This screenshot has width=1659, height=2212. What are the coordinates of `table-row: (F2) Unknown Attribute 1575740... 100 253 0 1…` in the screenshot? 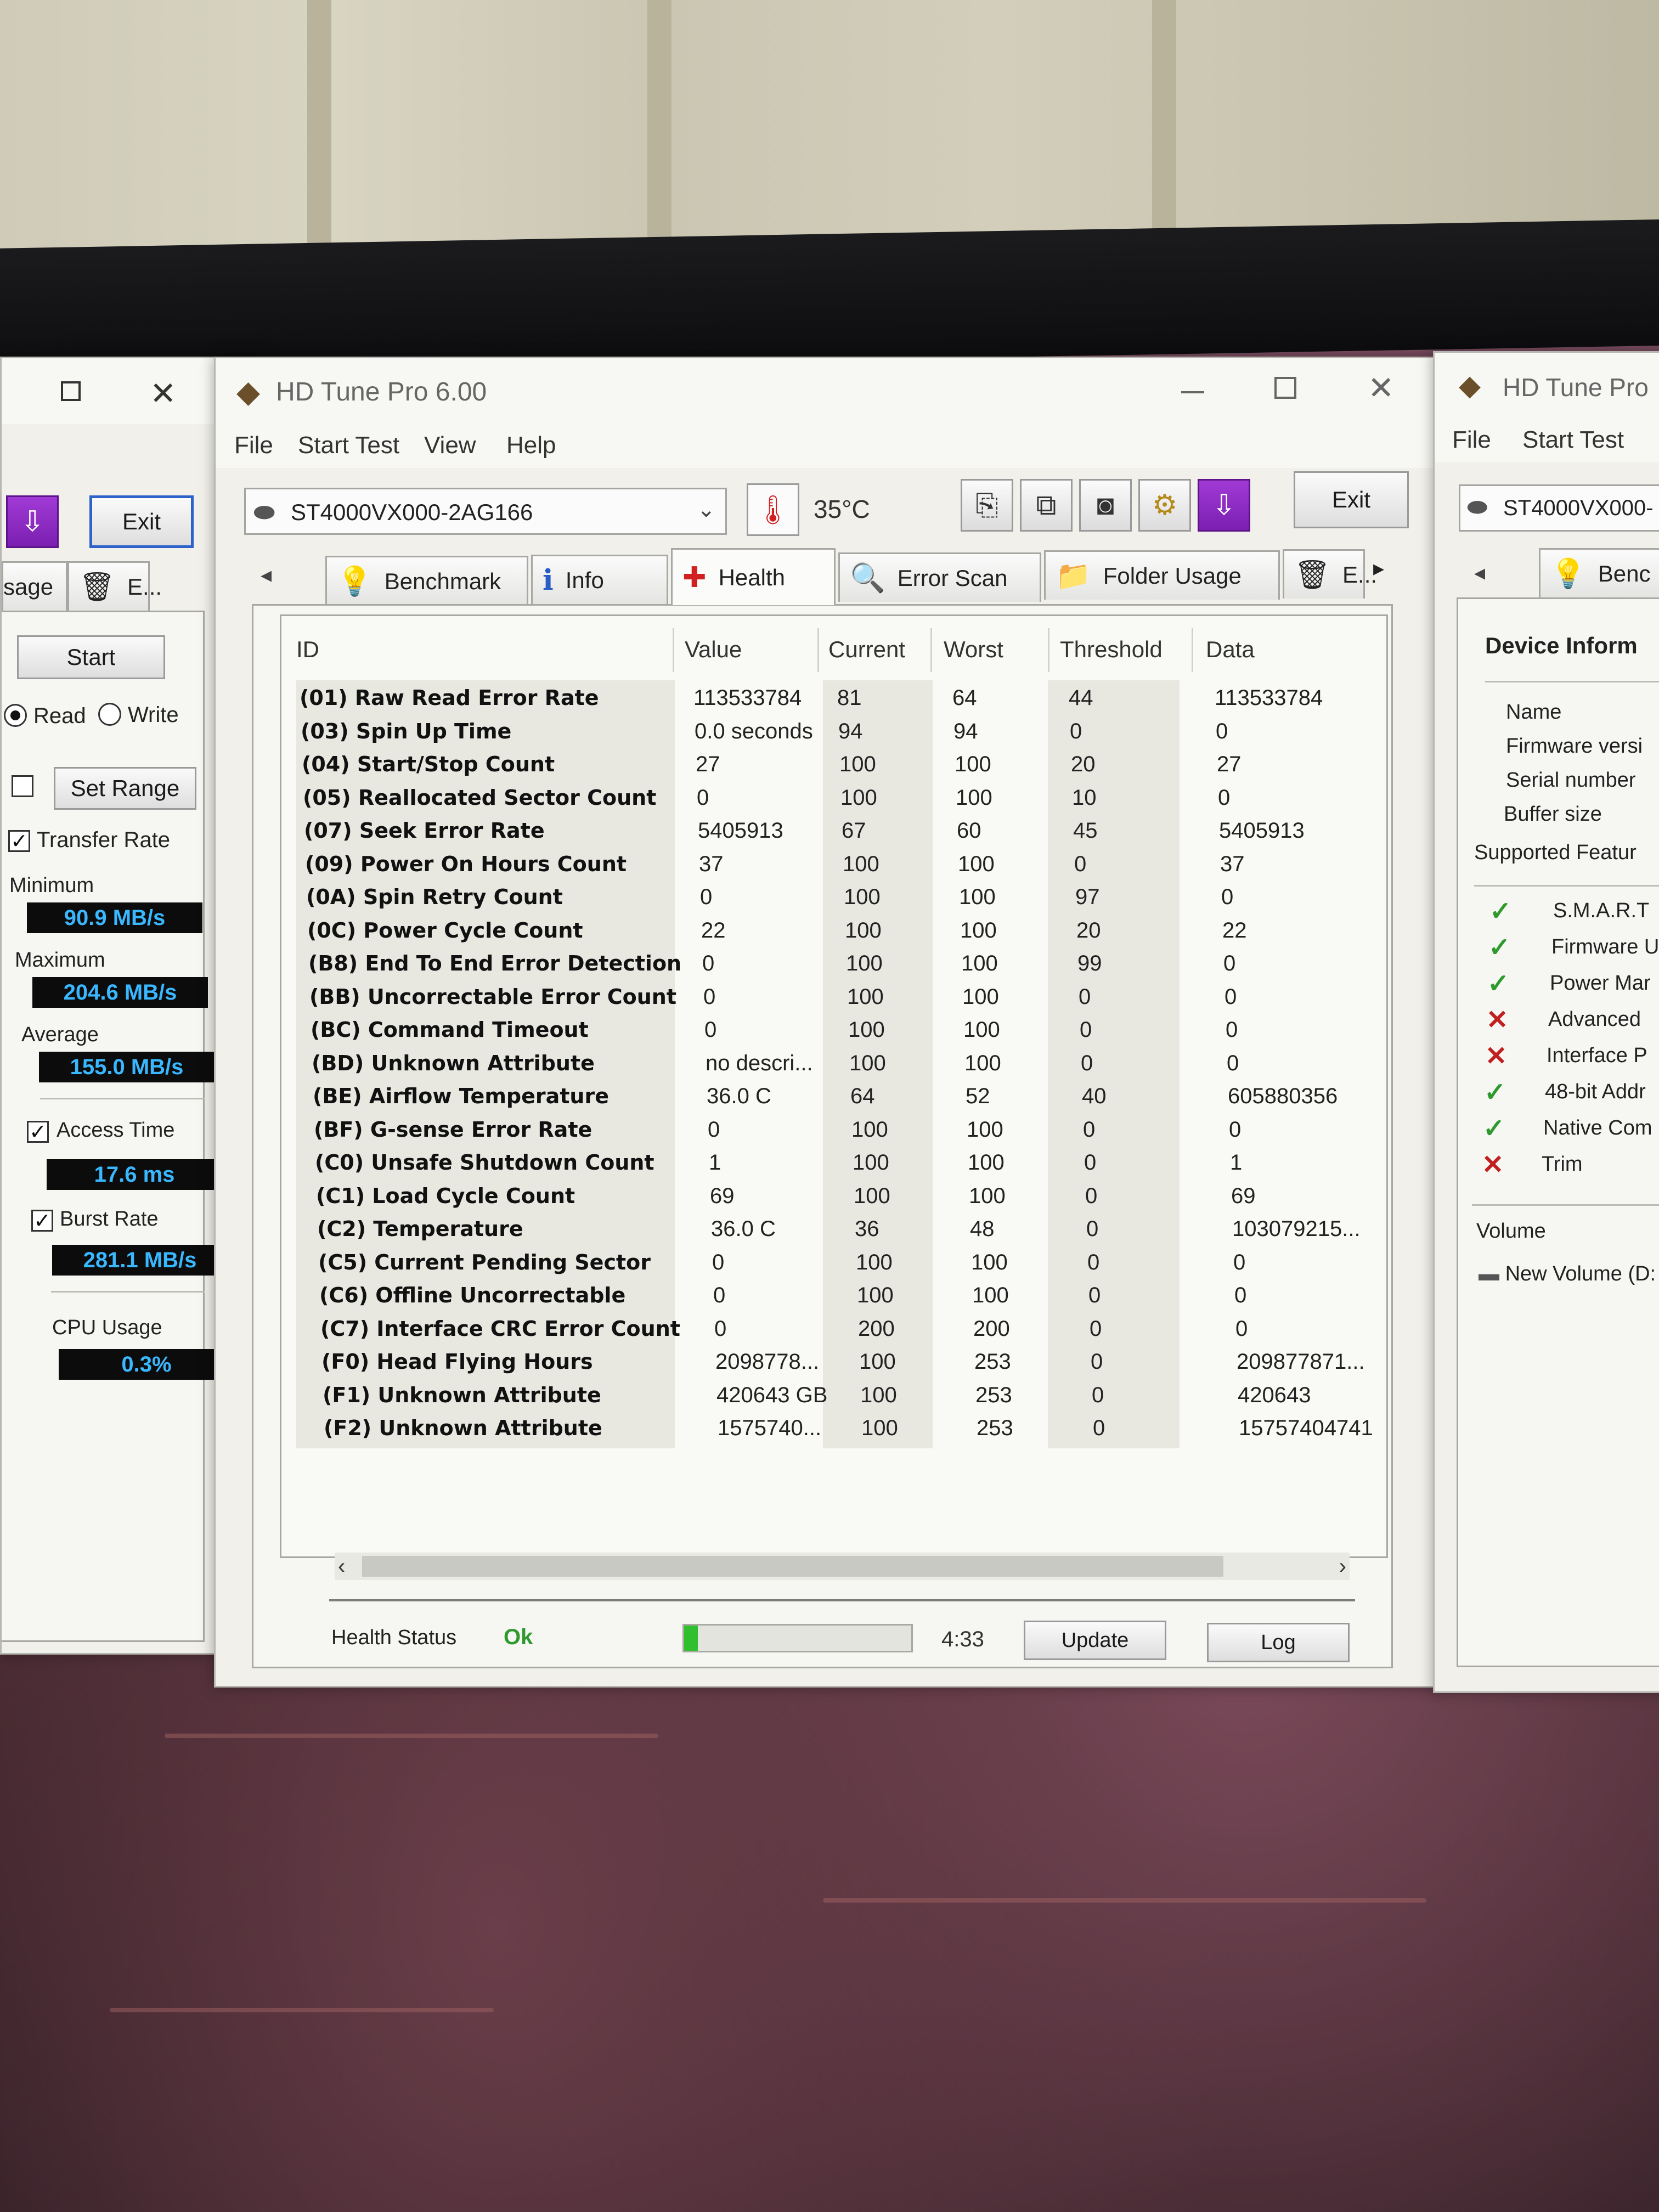 It's located at (861, 1428).